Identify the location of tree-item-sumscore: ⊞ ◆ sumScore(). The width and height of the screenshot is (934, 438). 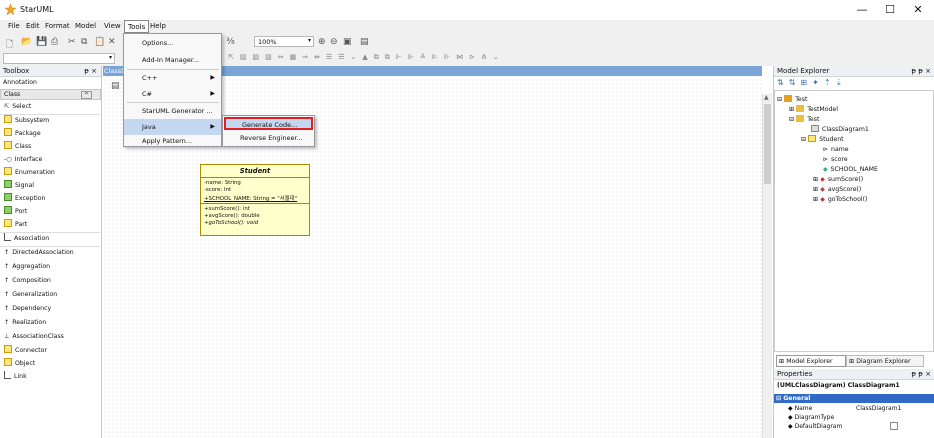
(838, 180).